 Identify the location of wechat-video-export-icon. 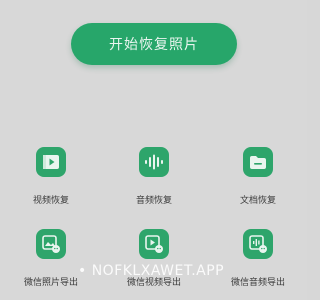
(154, 244).